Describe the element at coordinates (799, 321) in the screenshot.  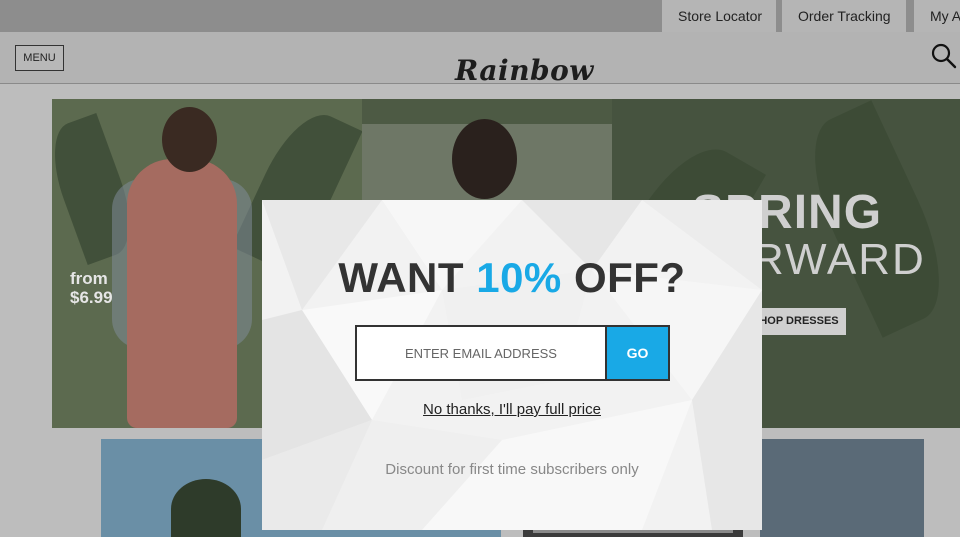
I see `shop-dresses-button: HOP DRESSES` at that location.